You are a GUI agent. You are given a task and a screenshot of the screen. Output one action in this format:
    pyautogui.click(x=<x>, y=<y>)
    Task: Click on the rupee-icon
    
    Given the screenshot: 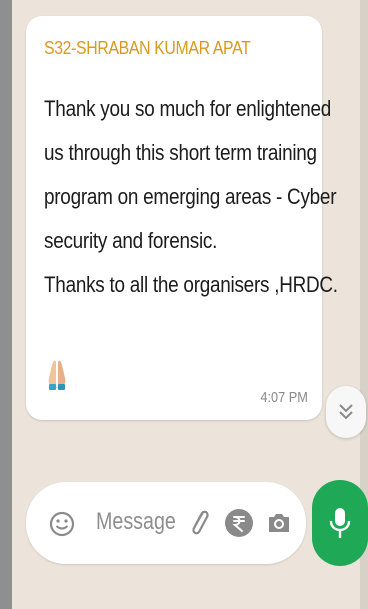 What is the action you would take?
    pyautogui.click(x=239, y=523)
    